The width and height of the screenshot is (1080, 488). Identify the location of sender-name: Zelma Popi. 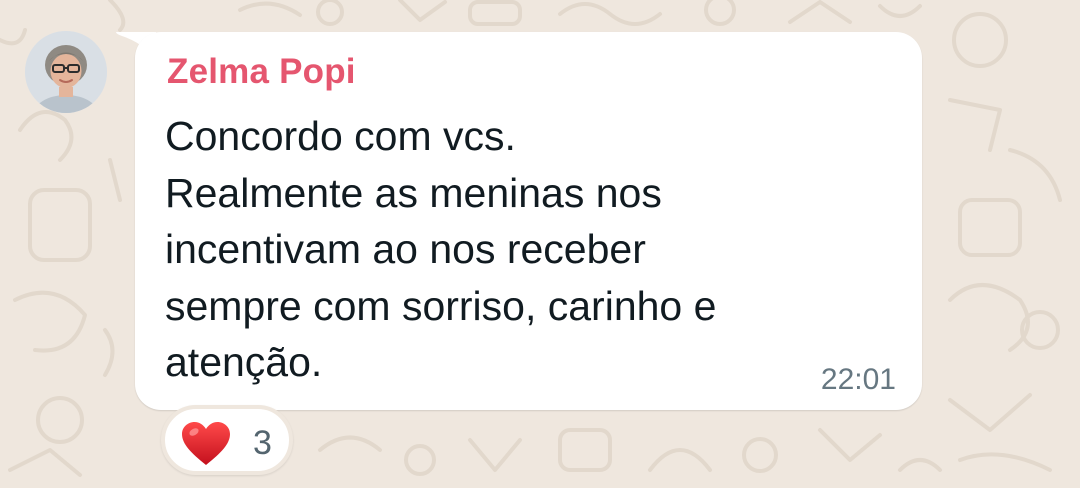
(261, 72).